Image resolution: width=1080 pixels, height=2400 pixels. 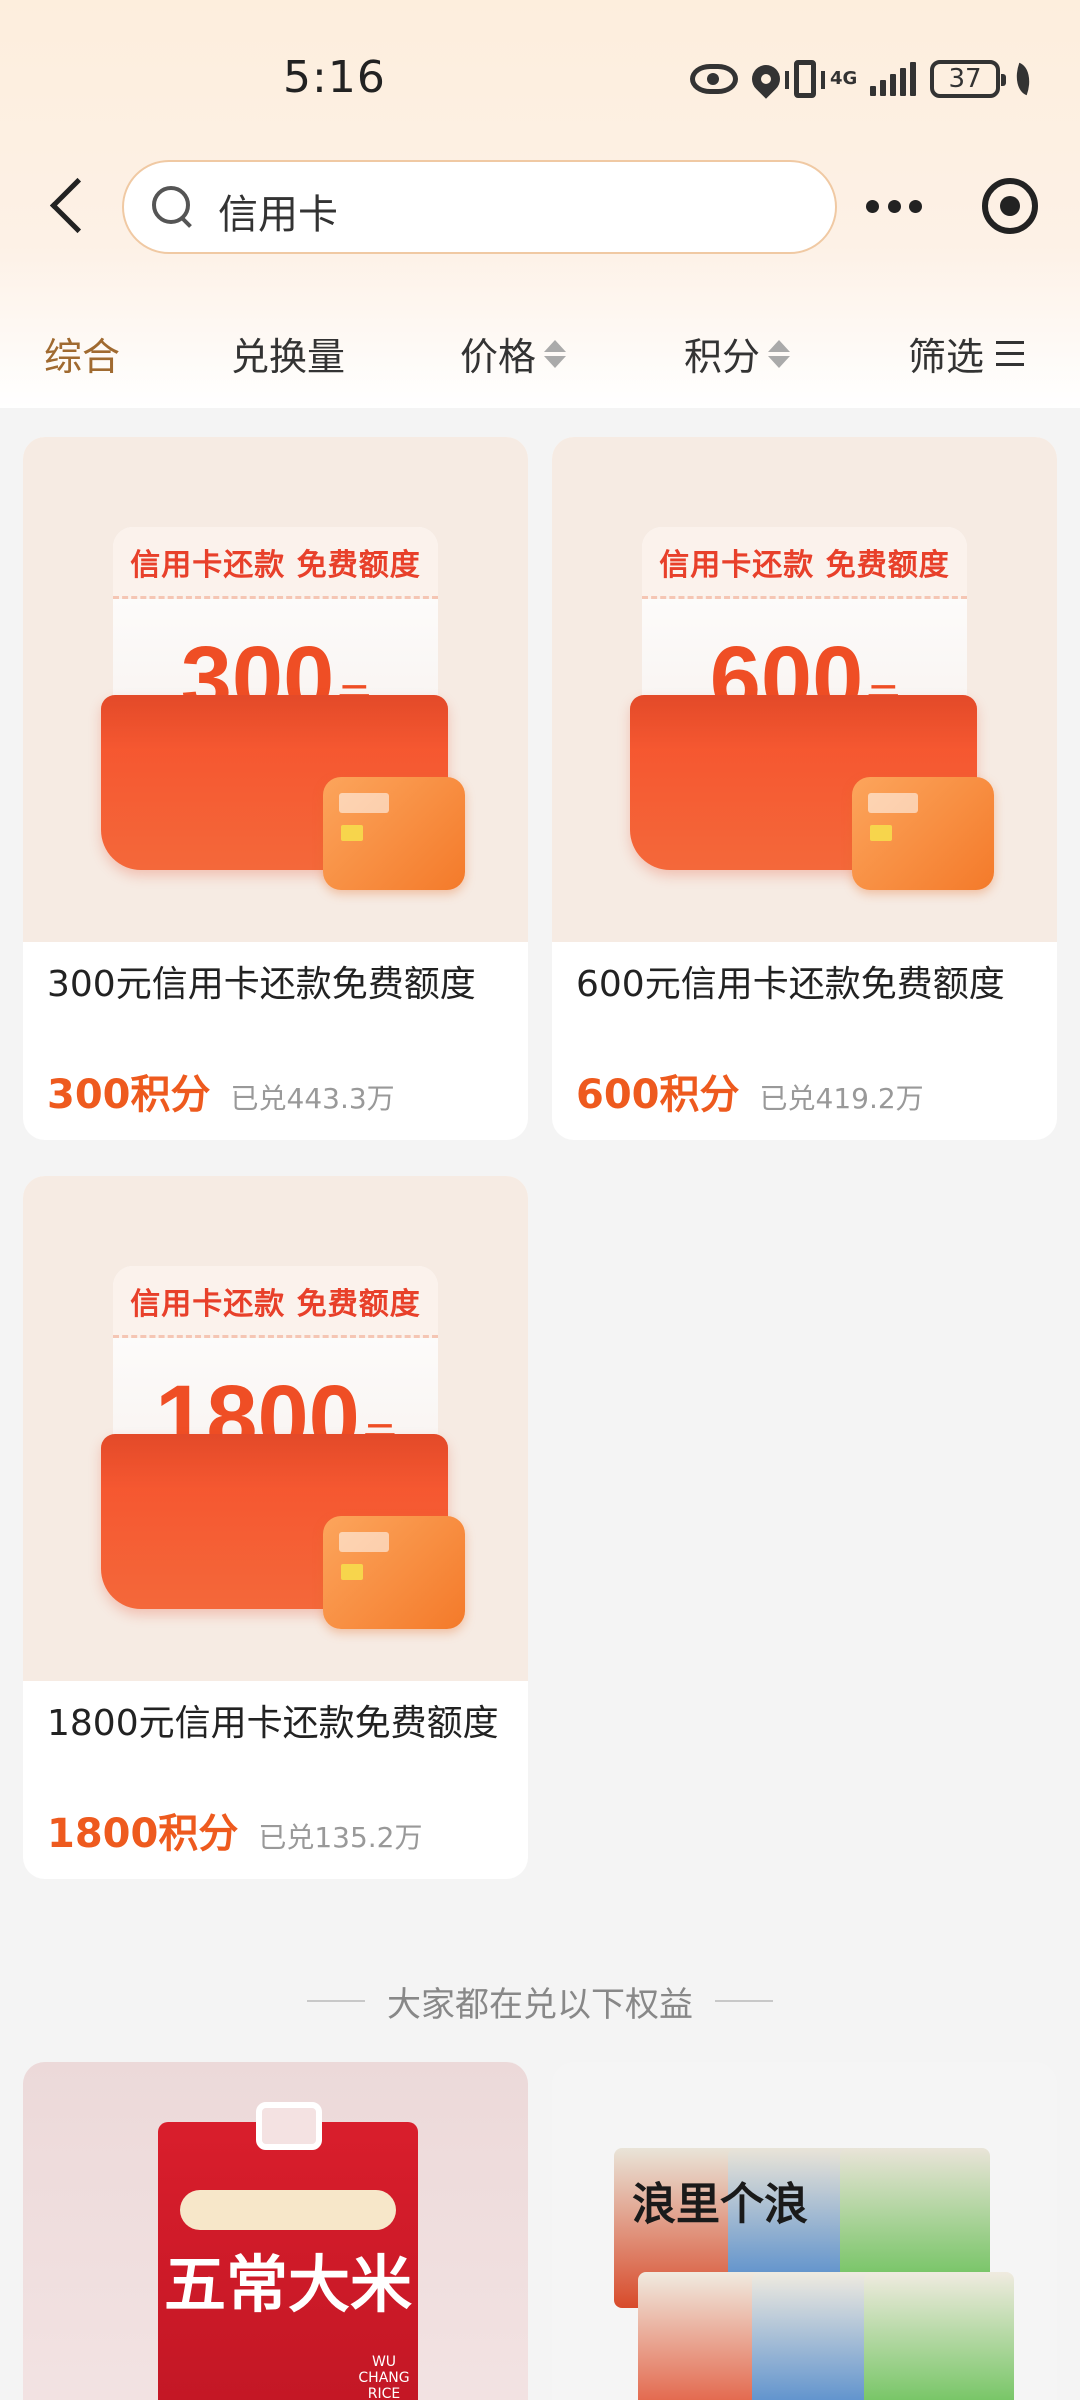 I want to click on tab-comprehensive: 综合, so click(x=82, y=353).